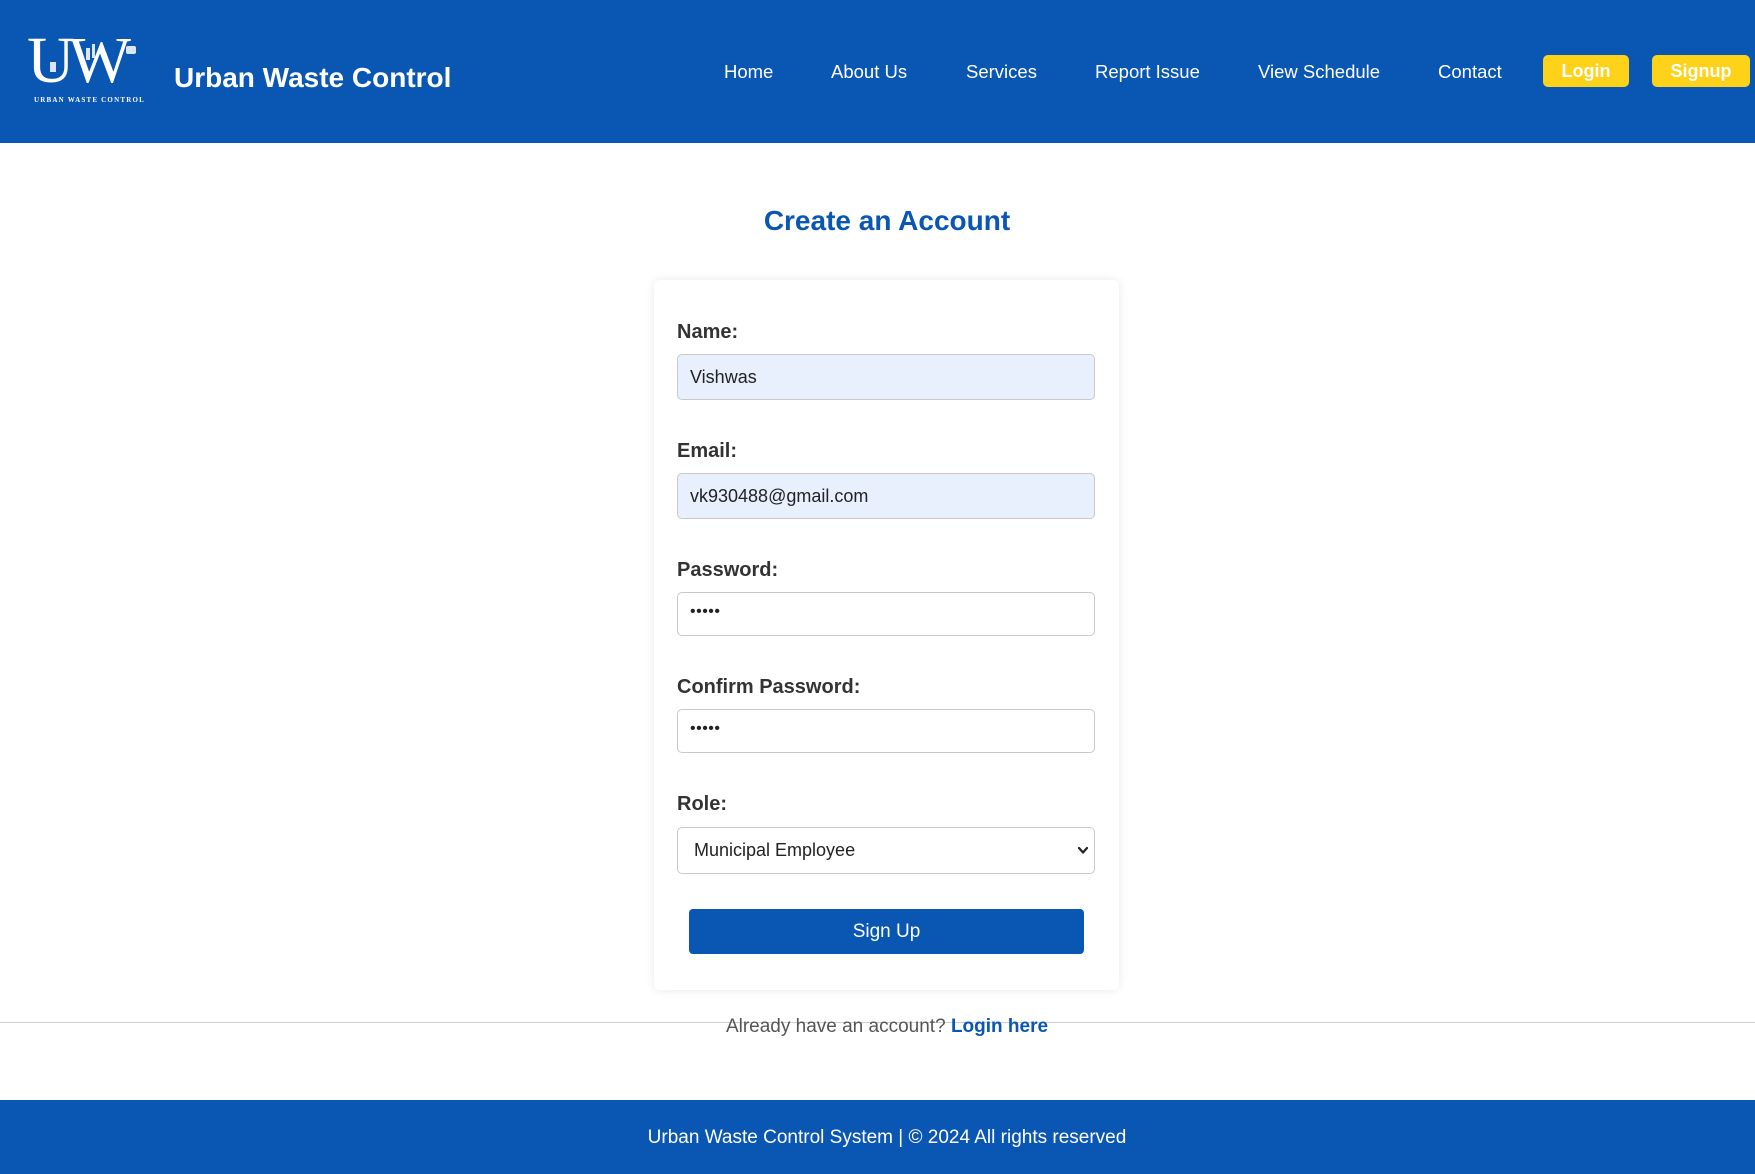 The height and width of the screenshot is (1174, 1755). What do you see at coordinates (886, 496) in the screenshot?
I see `email-field: vk930488@gmail.com` at bounding box center [886, 496].